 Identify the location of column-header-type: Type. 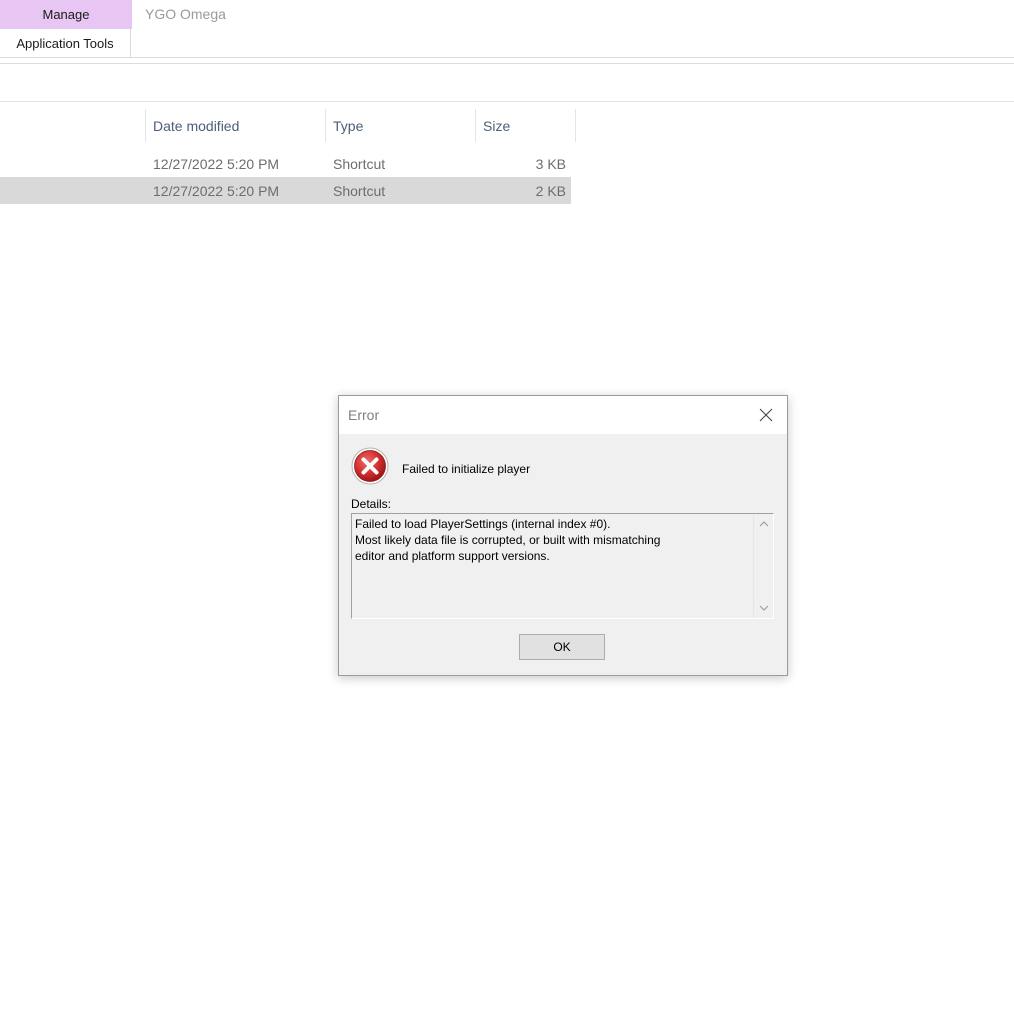
(400, 125).